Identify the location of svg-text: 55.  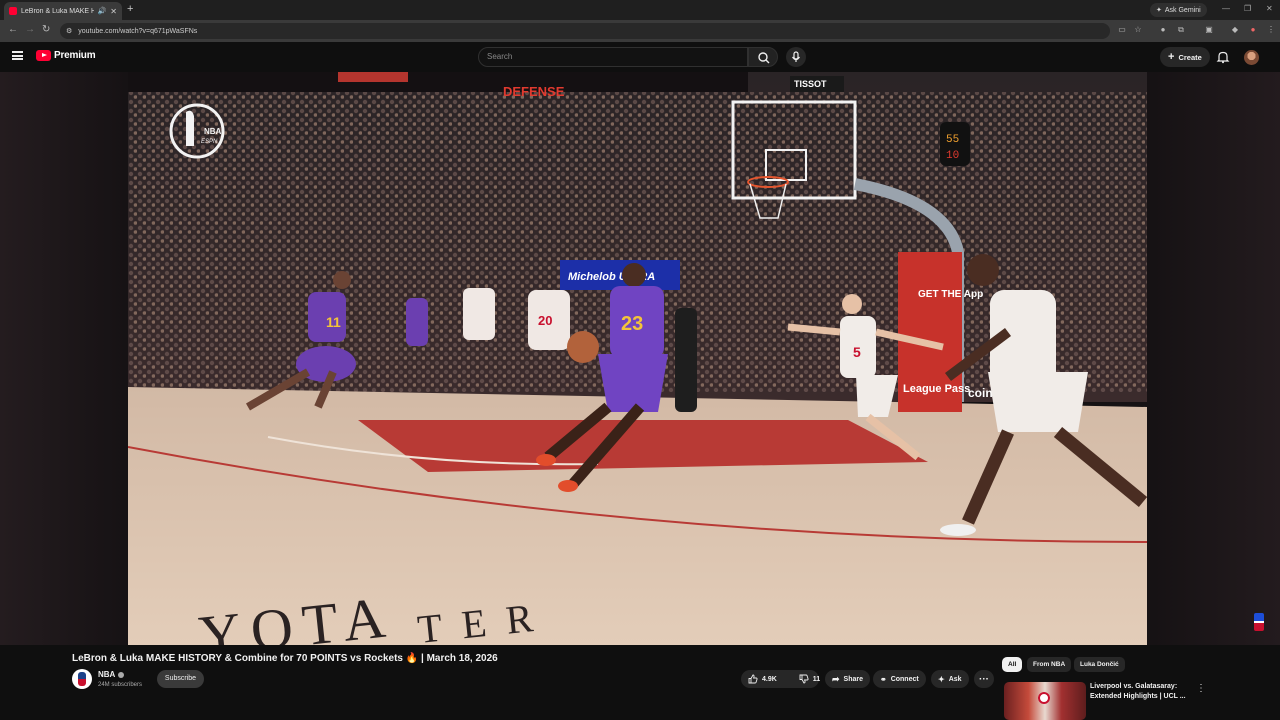
(952, 140).